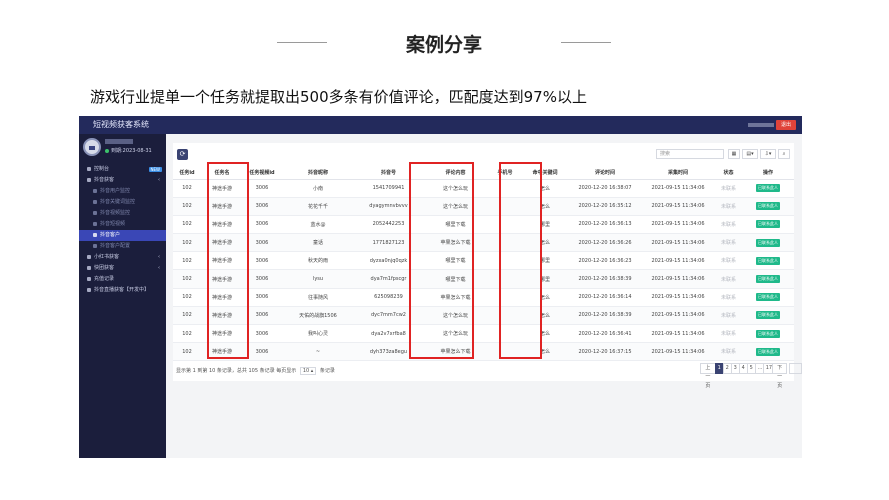  I want to click on slide-title: 案例分享, so click(443, 45).